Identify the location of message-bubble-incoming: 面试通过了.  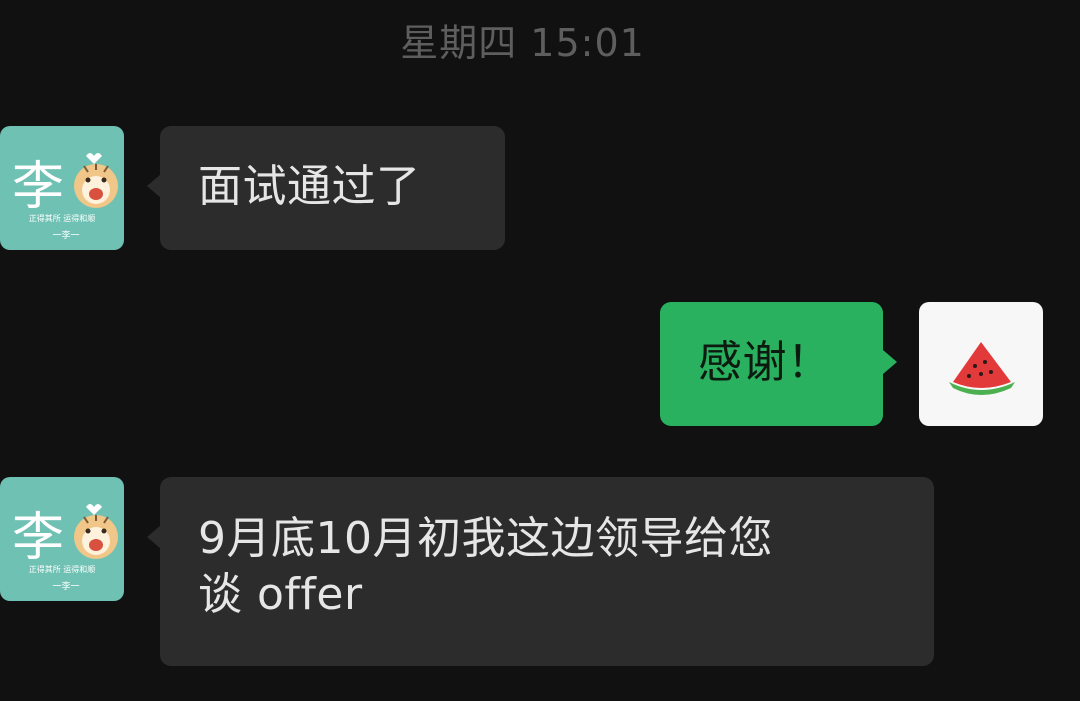
(332, 188).